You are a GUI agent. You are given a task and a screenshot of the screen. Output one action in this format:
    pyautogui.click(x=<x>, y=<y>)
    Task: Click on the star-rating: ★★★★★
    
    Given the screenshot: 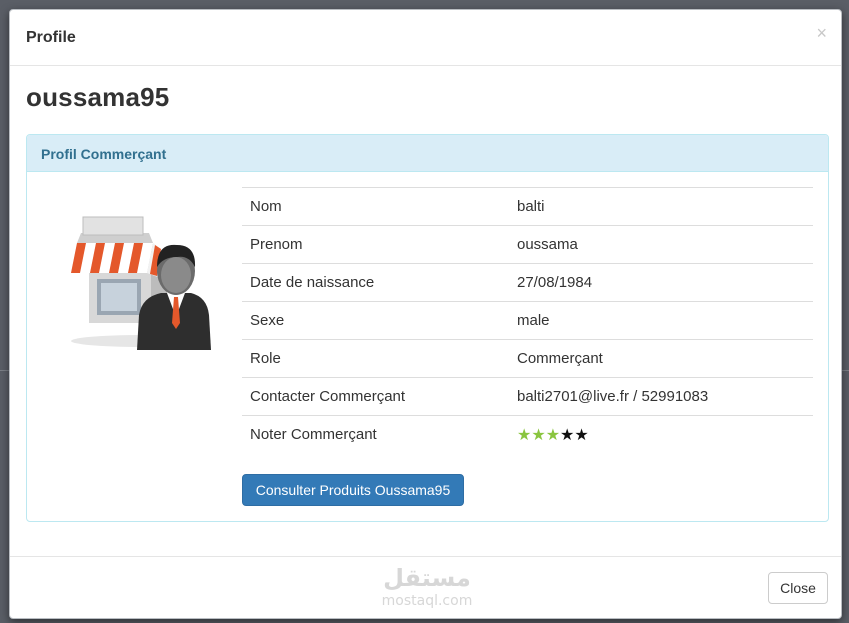 What is the action you would take?
    pyautogui.click(x=660, y=434)
    